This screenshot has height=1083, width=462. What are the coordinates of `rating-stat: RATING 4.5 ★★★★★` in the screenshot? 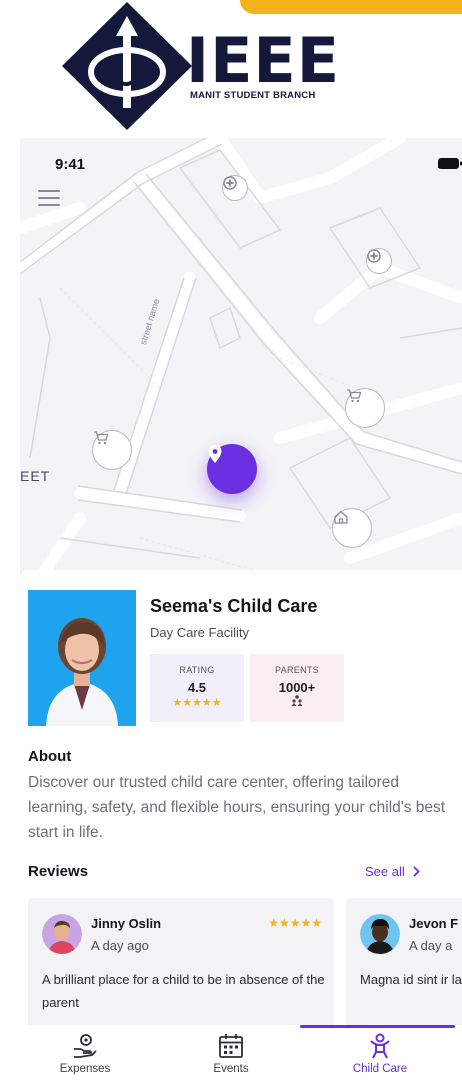 It's located at (197, 688).